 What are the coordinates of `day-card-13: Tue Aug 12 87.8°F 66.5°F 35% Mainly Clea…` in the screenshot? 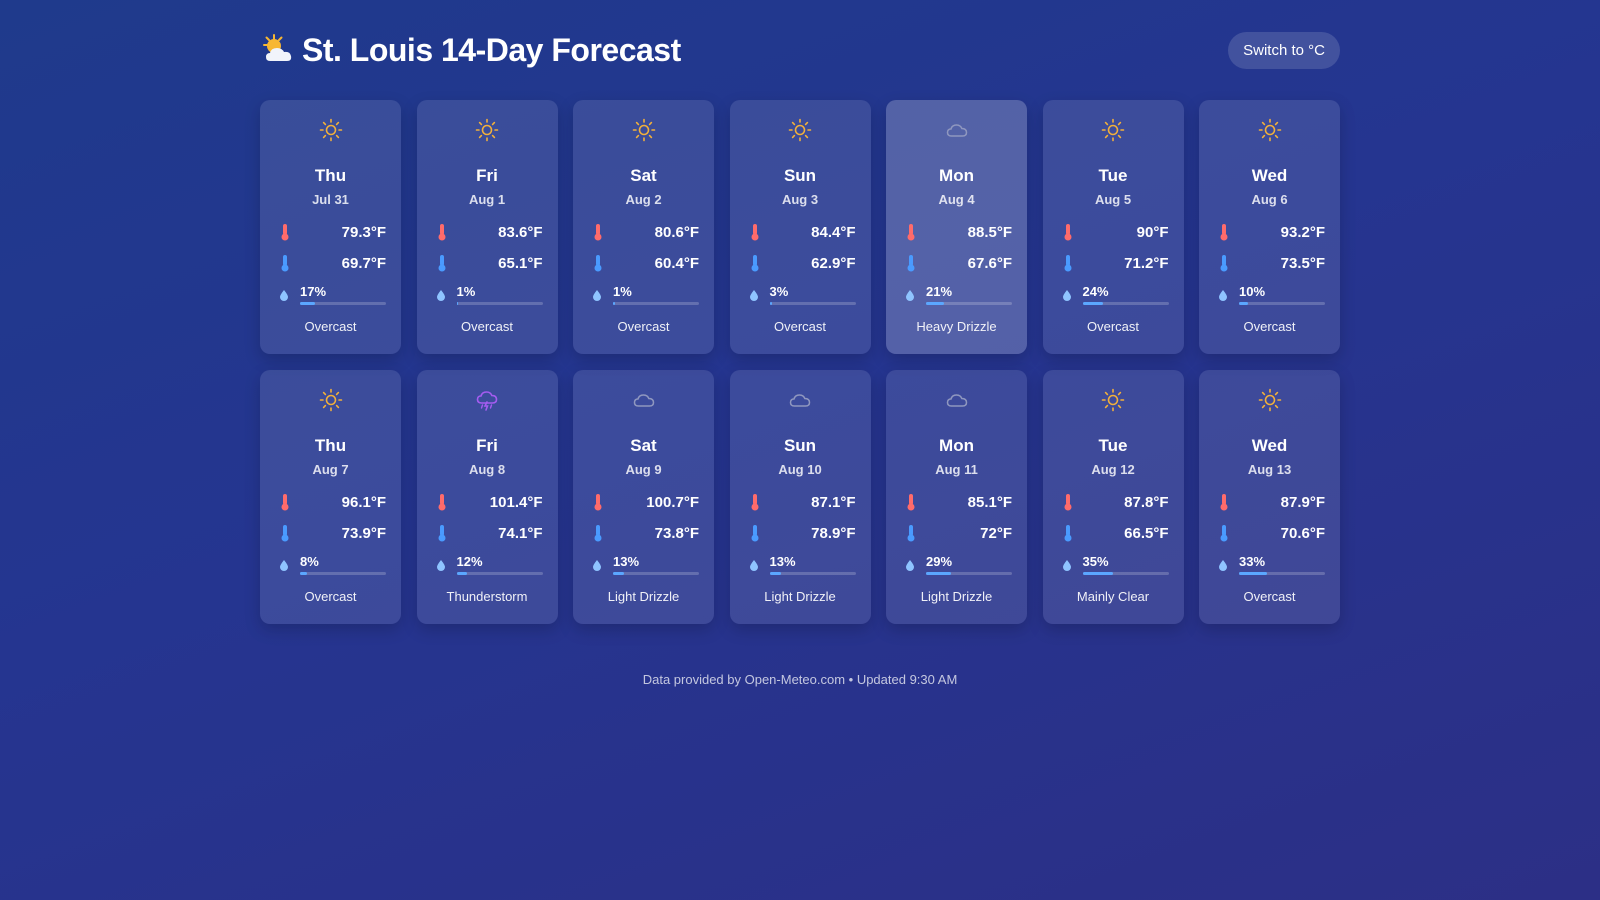 It's located at (1113, 497).